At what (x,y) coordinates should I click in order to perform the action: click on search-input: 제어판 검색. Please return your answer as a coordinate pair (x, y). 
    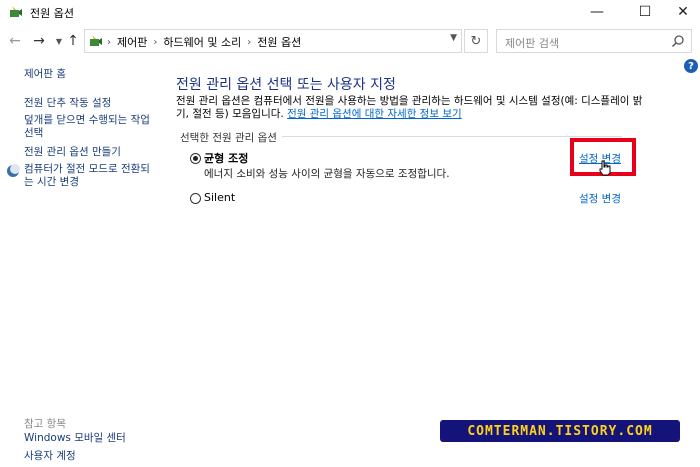
    Looking at the image, I should click on (594, 41).